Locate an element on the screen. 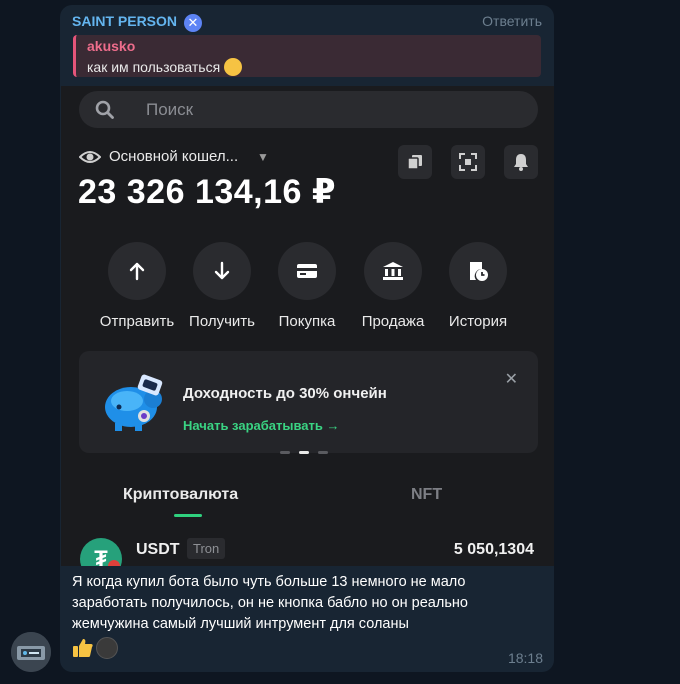 This screenshot has width=680, height=684. reply-quote: akusko как им пользоваться is located at coordinates (307, 56).